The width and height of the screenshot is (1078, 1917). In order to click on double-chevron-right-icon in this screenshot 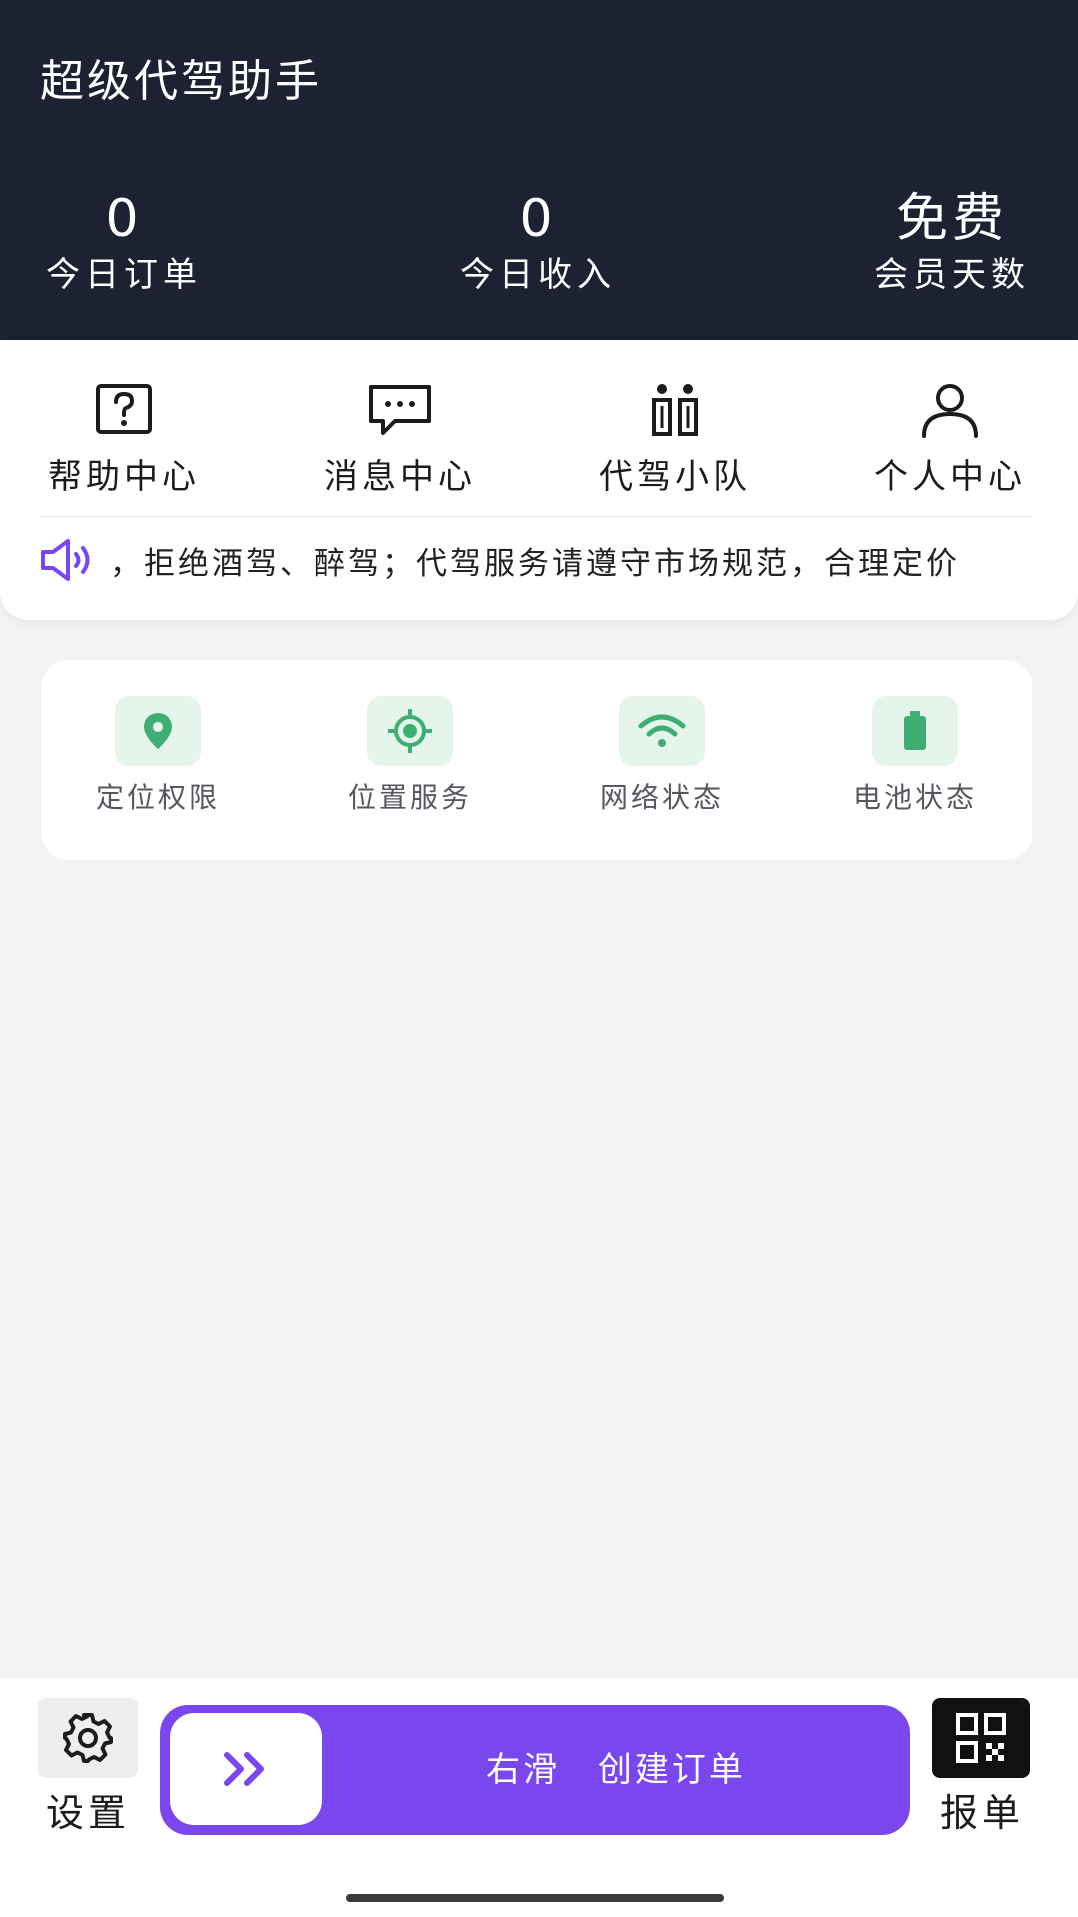, I will do `click(244, 1769)`.